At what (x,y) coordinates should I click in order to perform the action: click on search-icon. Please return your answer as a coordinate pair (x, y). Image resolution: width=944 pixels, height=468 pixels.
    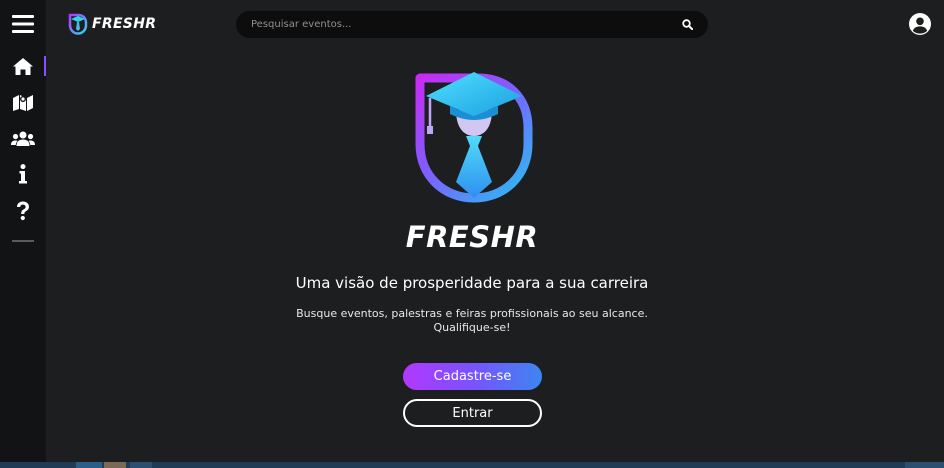
    Looking at the image, I should click on (687, 24).